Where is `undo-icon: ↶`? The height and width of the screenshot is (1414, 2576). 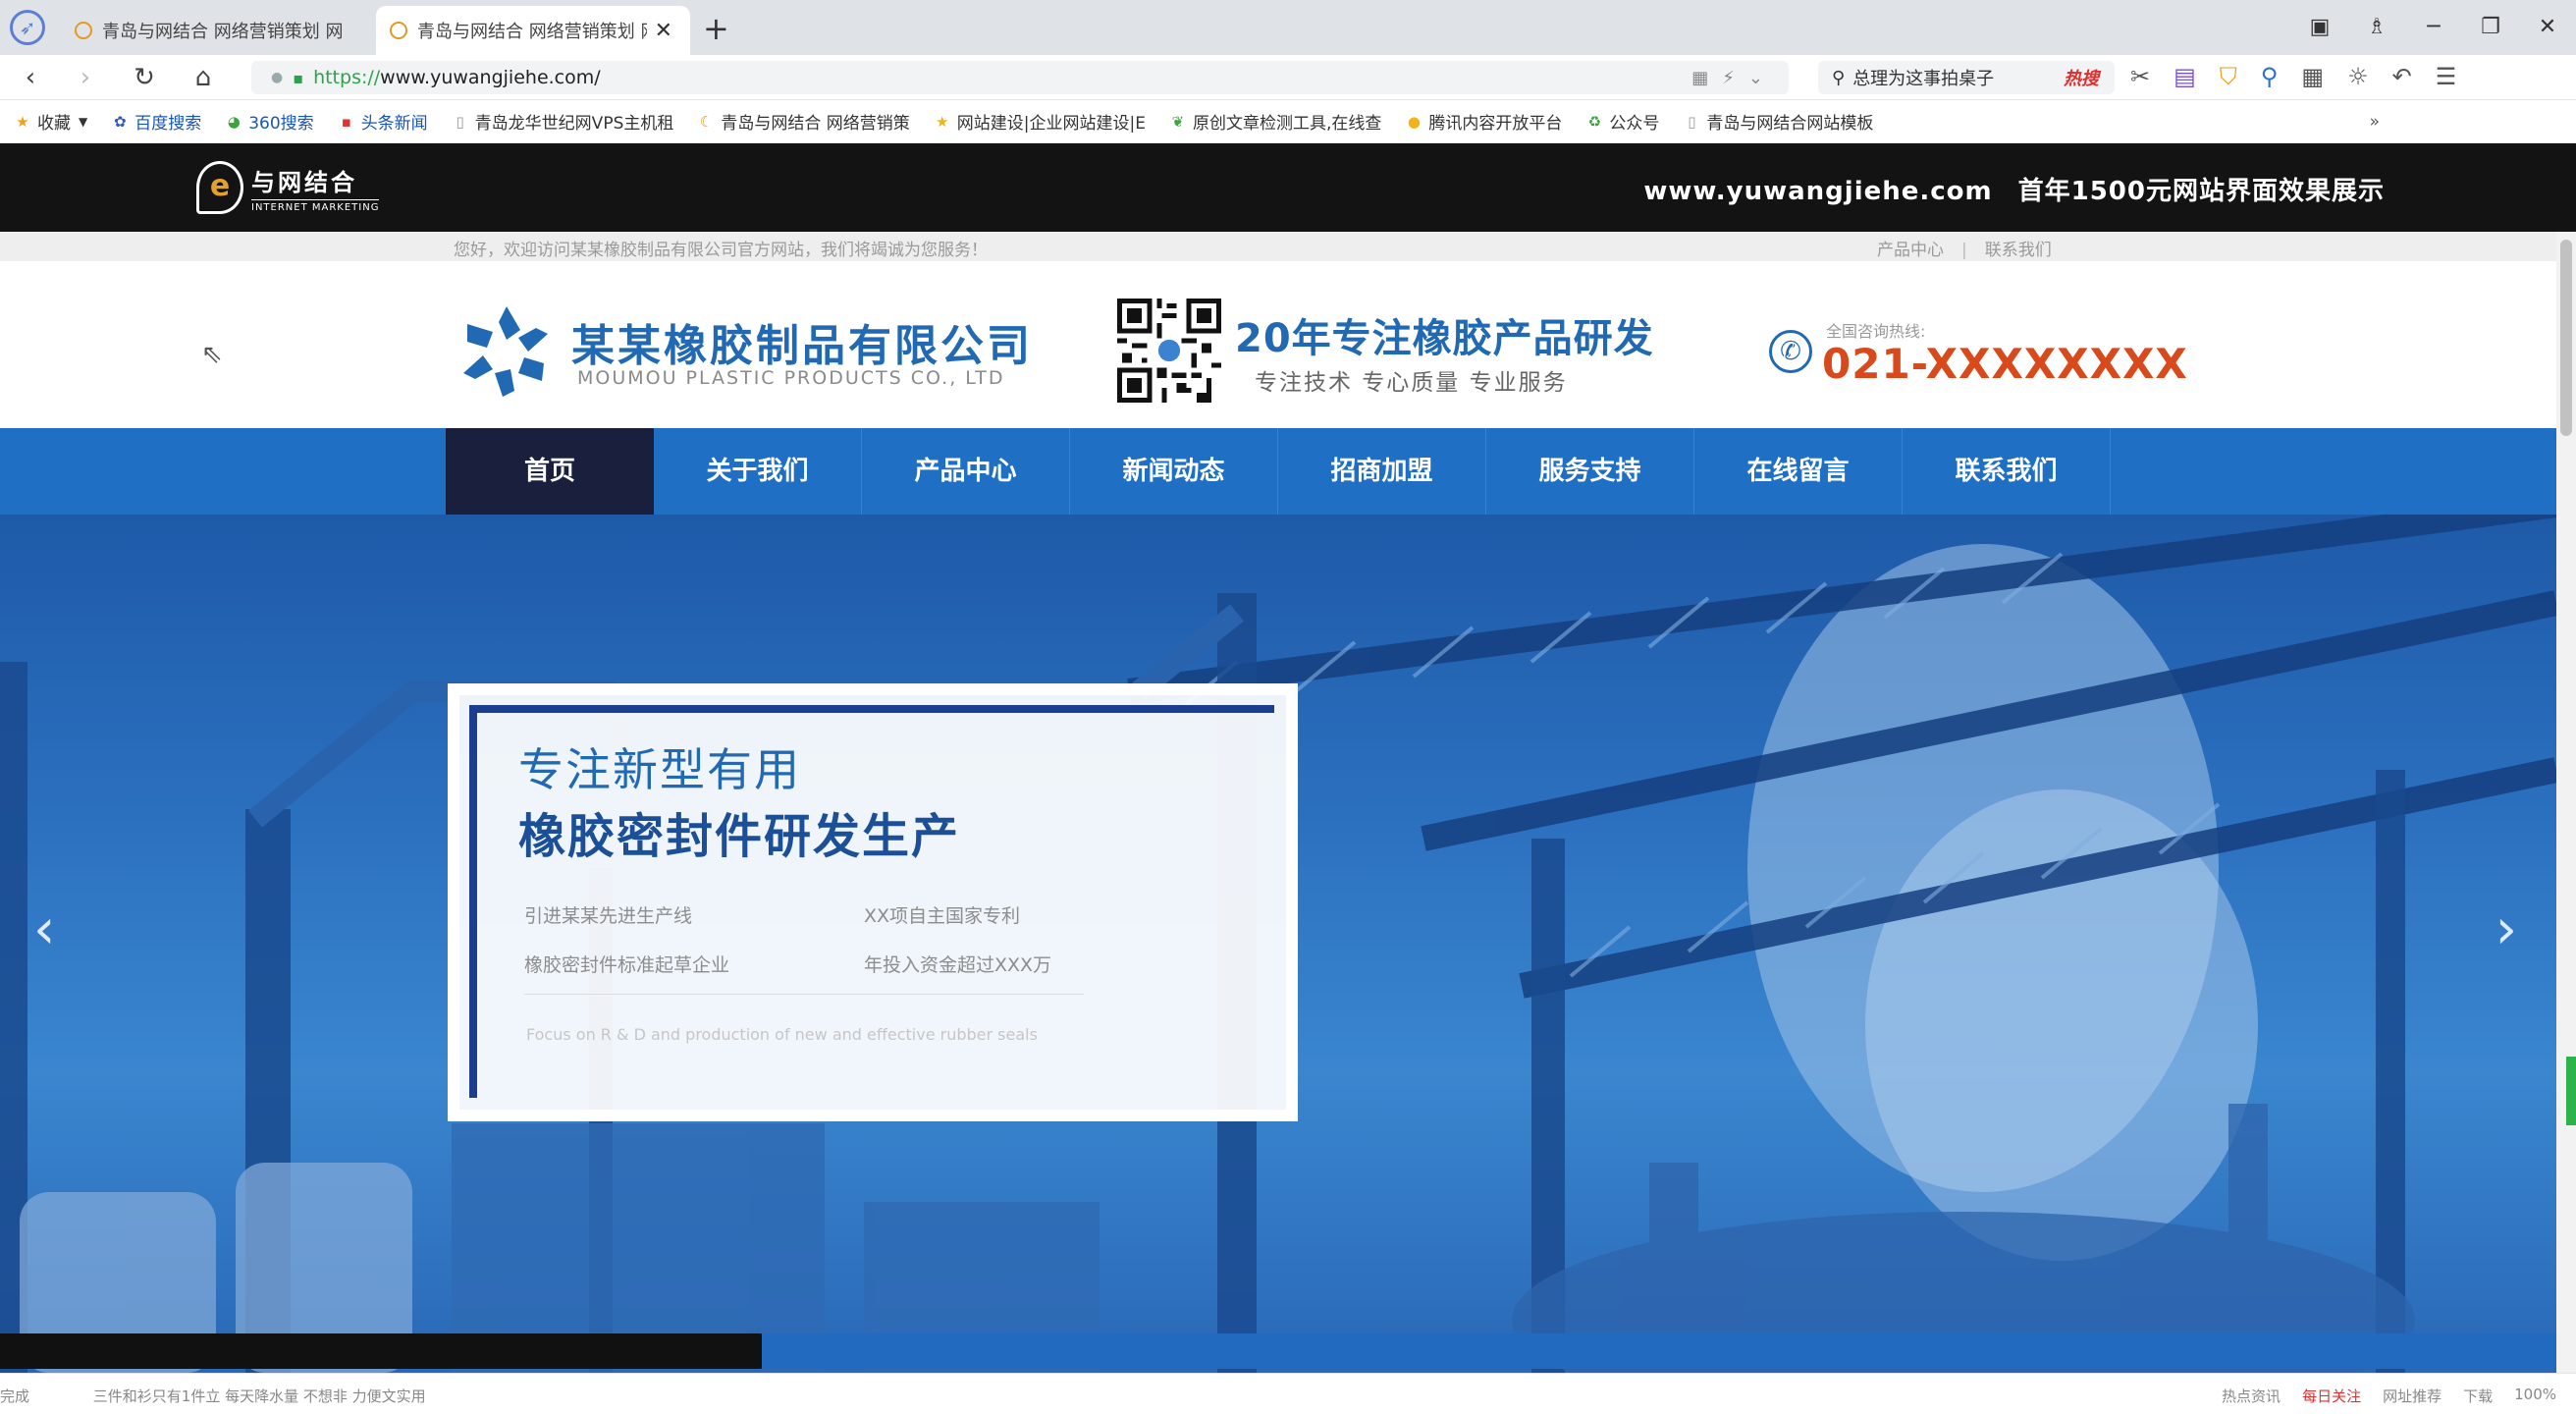 undo-icon: ↶ is located at coordinates (2402, 76).